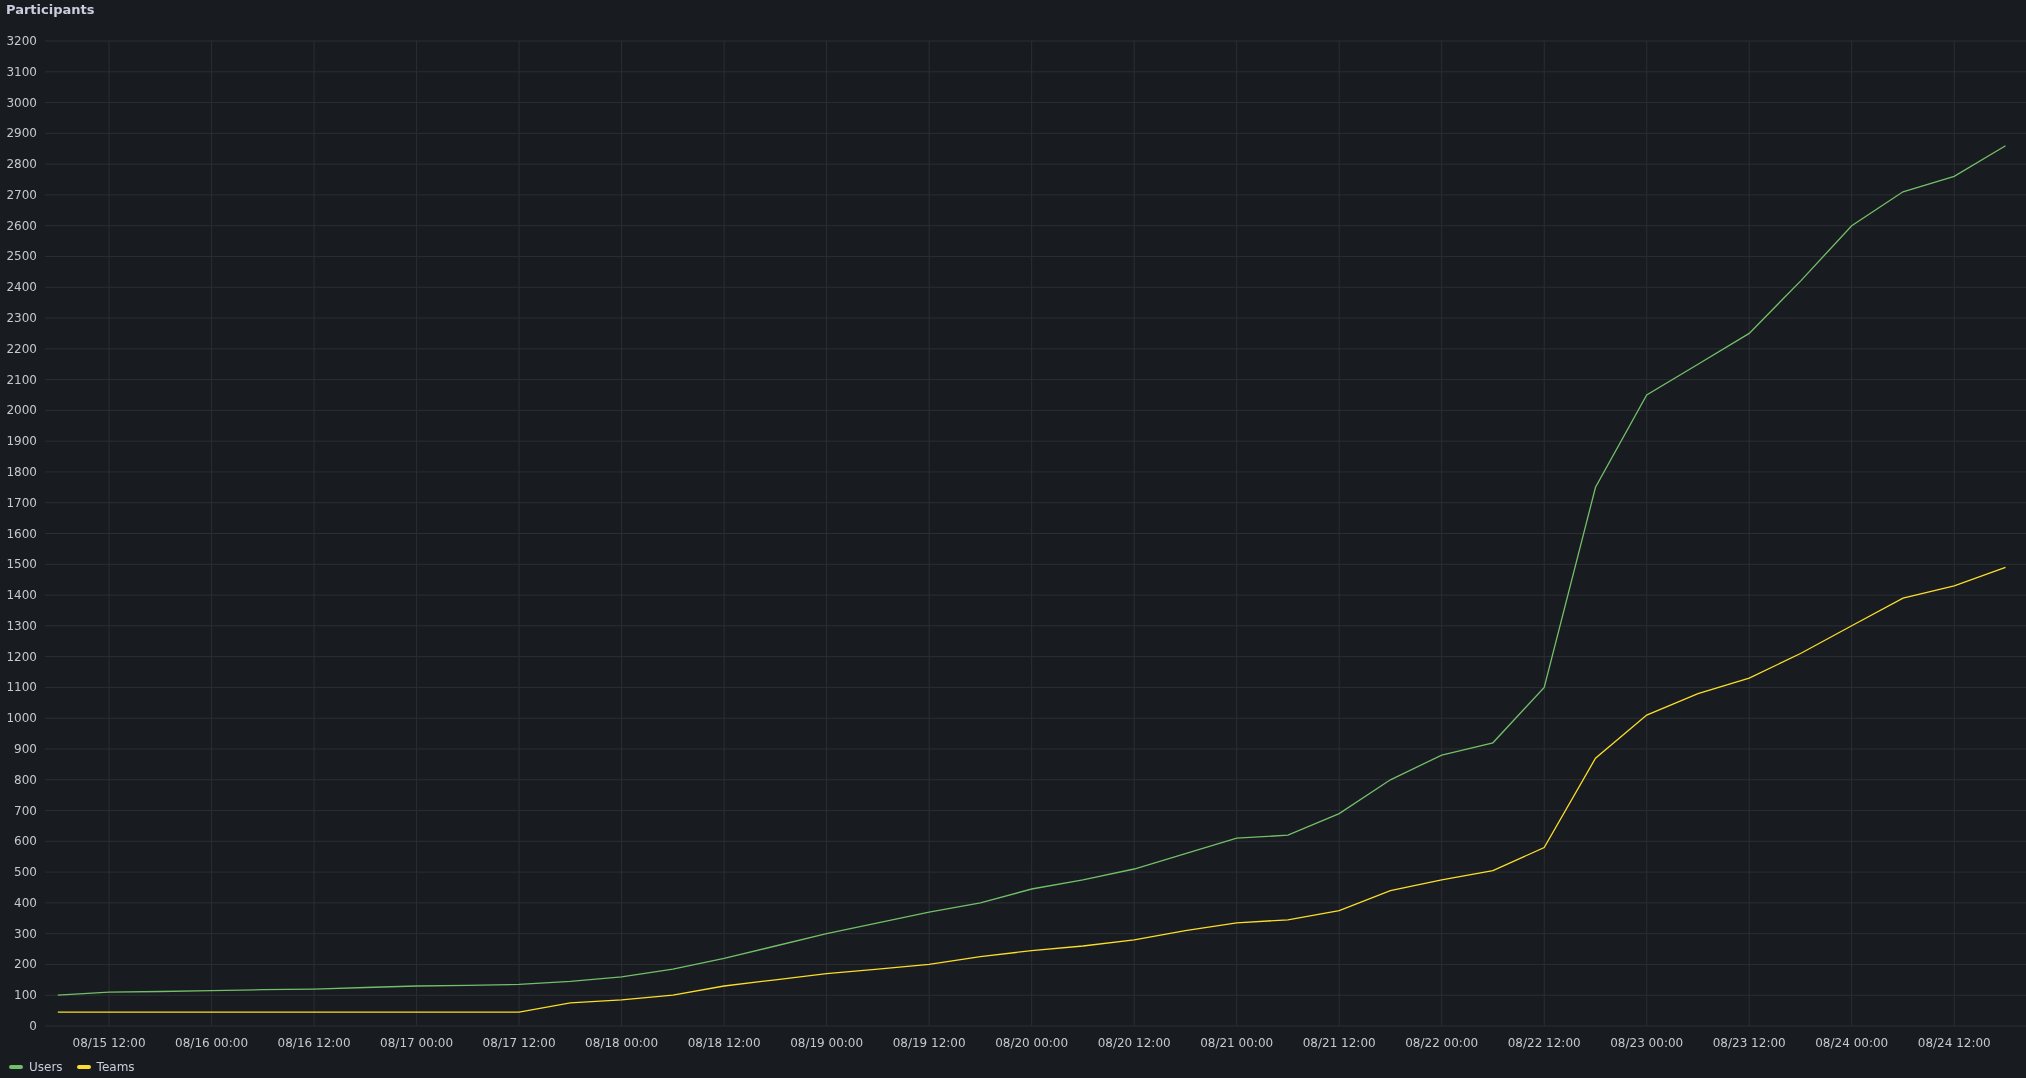 Image resolution: width=2026 pixels, height=1078 pixels. What do you see at coordinates (21, 348) in the screenshot?
I see `y-tick-label: 2200` at bounding box center [21, 348].